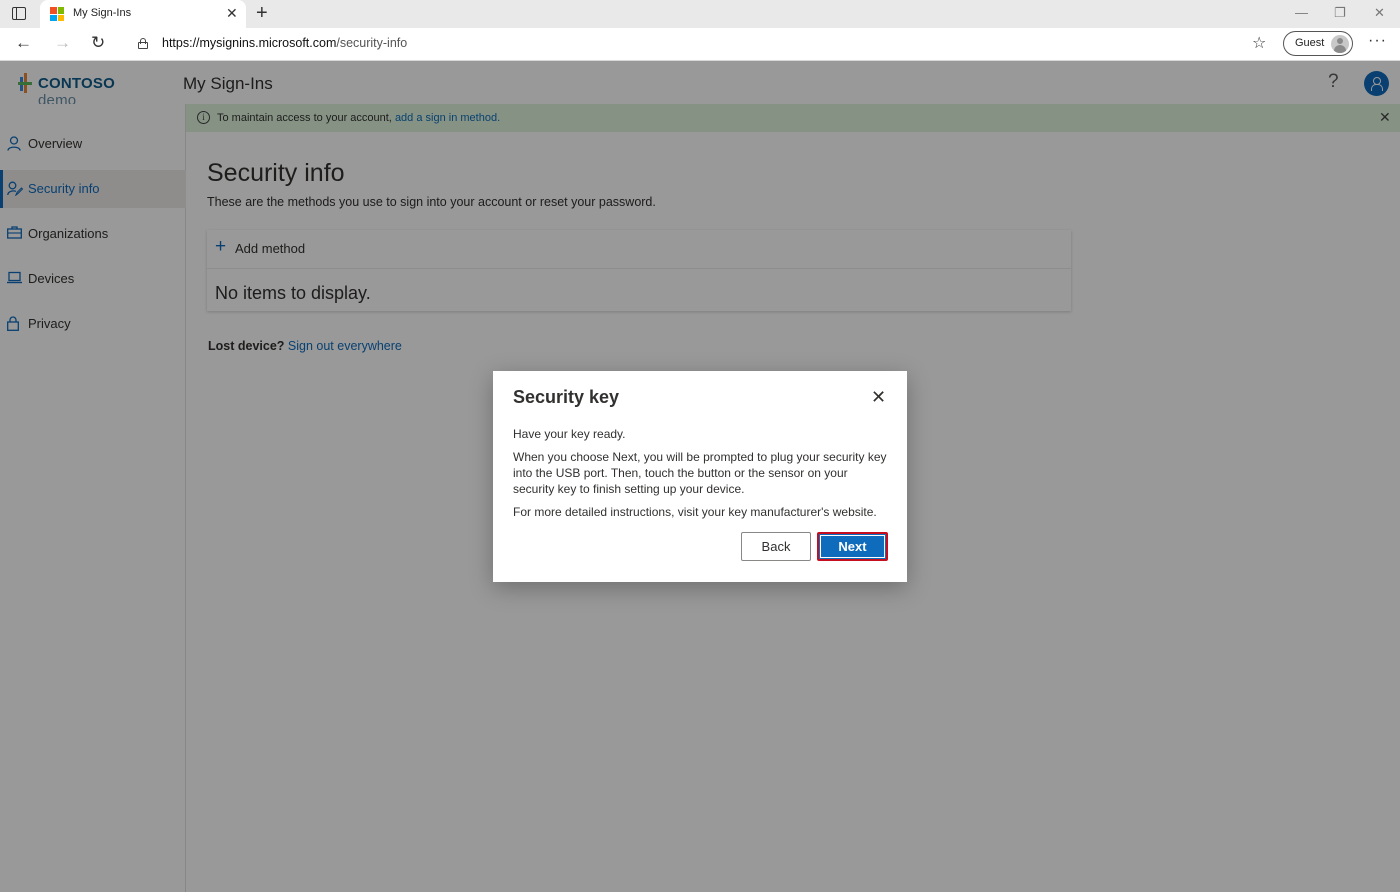 The width and height of the screenshot is (1400, 892). I want to click on tab-title: My Sign-Ins, so click(102, 13).